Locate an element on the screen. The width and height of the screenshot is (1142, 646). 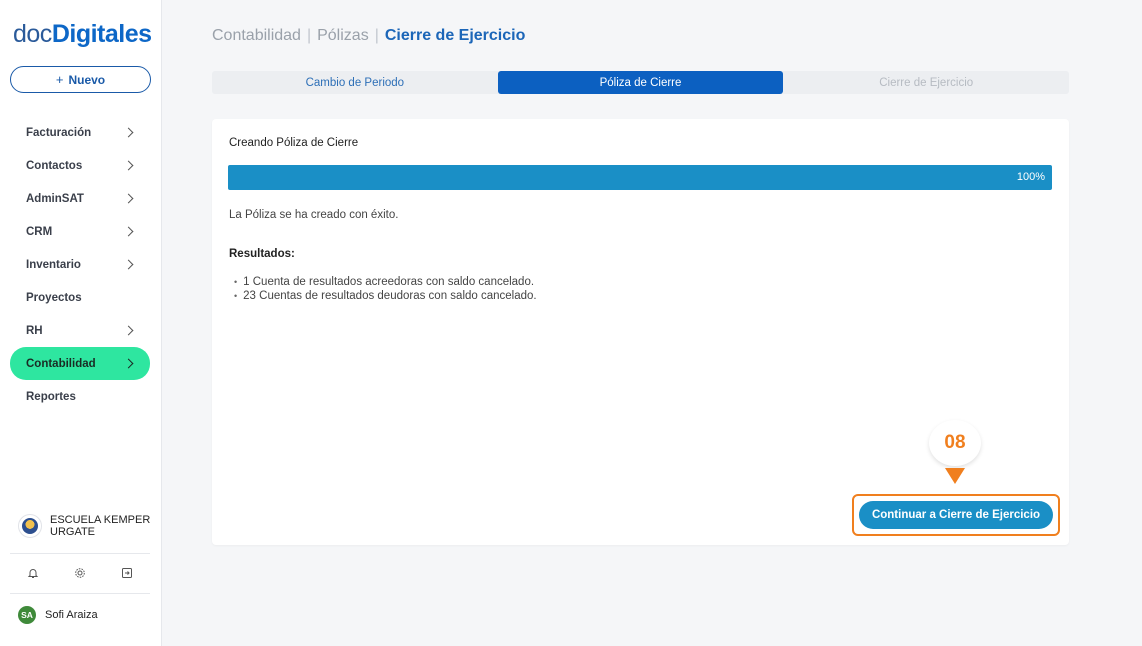
sidebar-item-label: Proyectos is located at coordinates (54, 297).